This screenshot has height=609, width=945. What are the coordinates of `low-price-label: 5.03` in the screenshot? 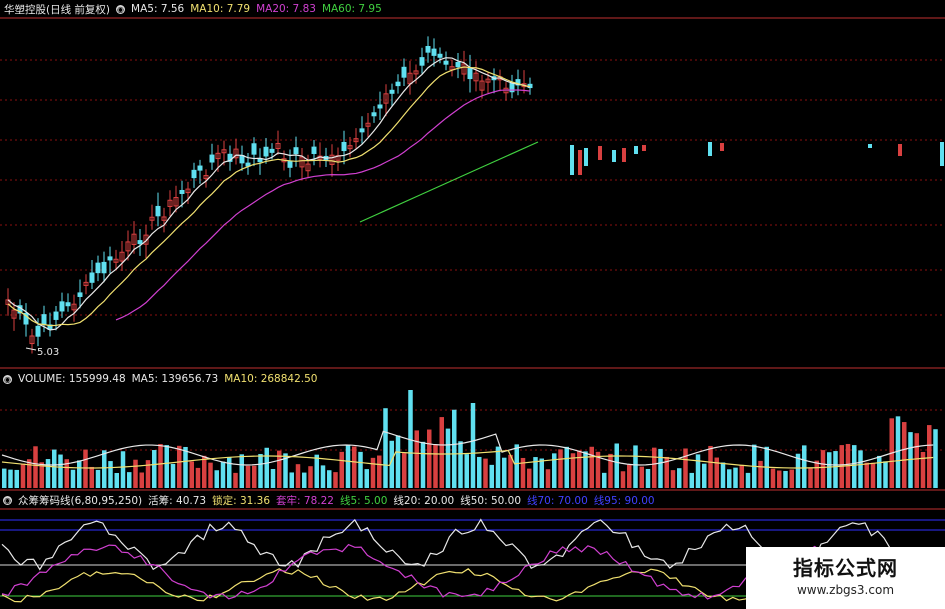 It's located at (48, 352).